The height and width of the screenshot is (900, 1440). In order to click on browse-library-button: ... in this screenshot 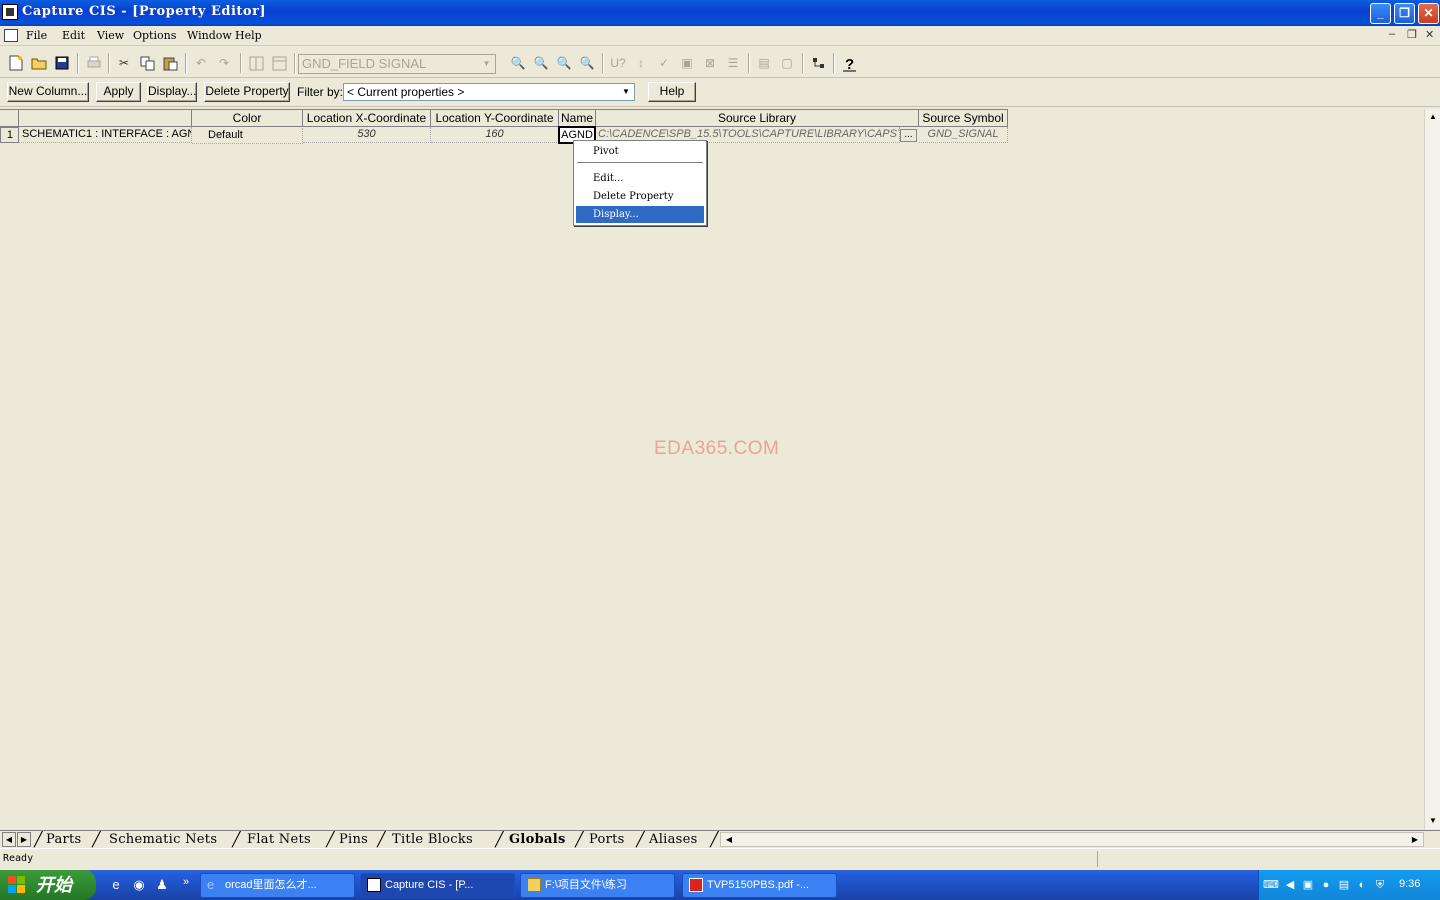, I will do `click(908, 135)`.